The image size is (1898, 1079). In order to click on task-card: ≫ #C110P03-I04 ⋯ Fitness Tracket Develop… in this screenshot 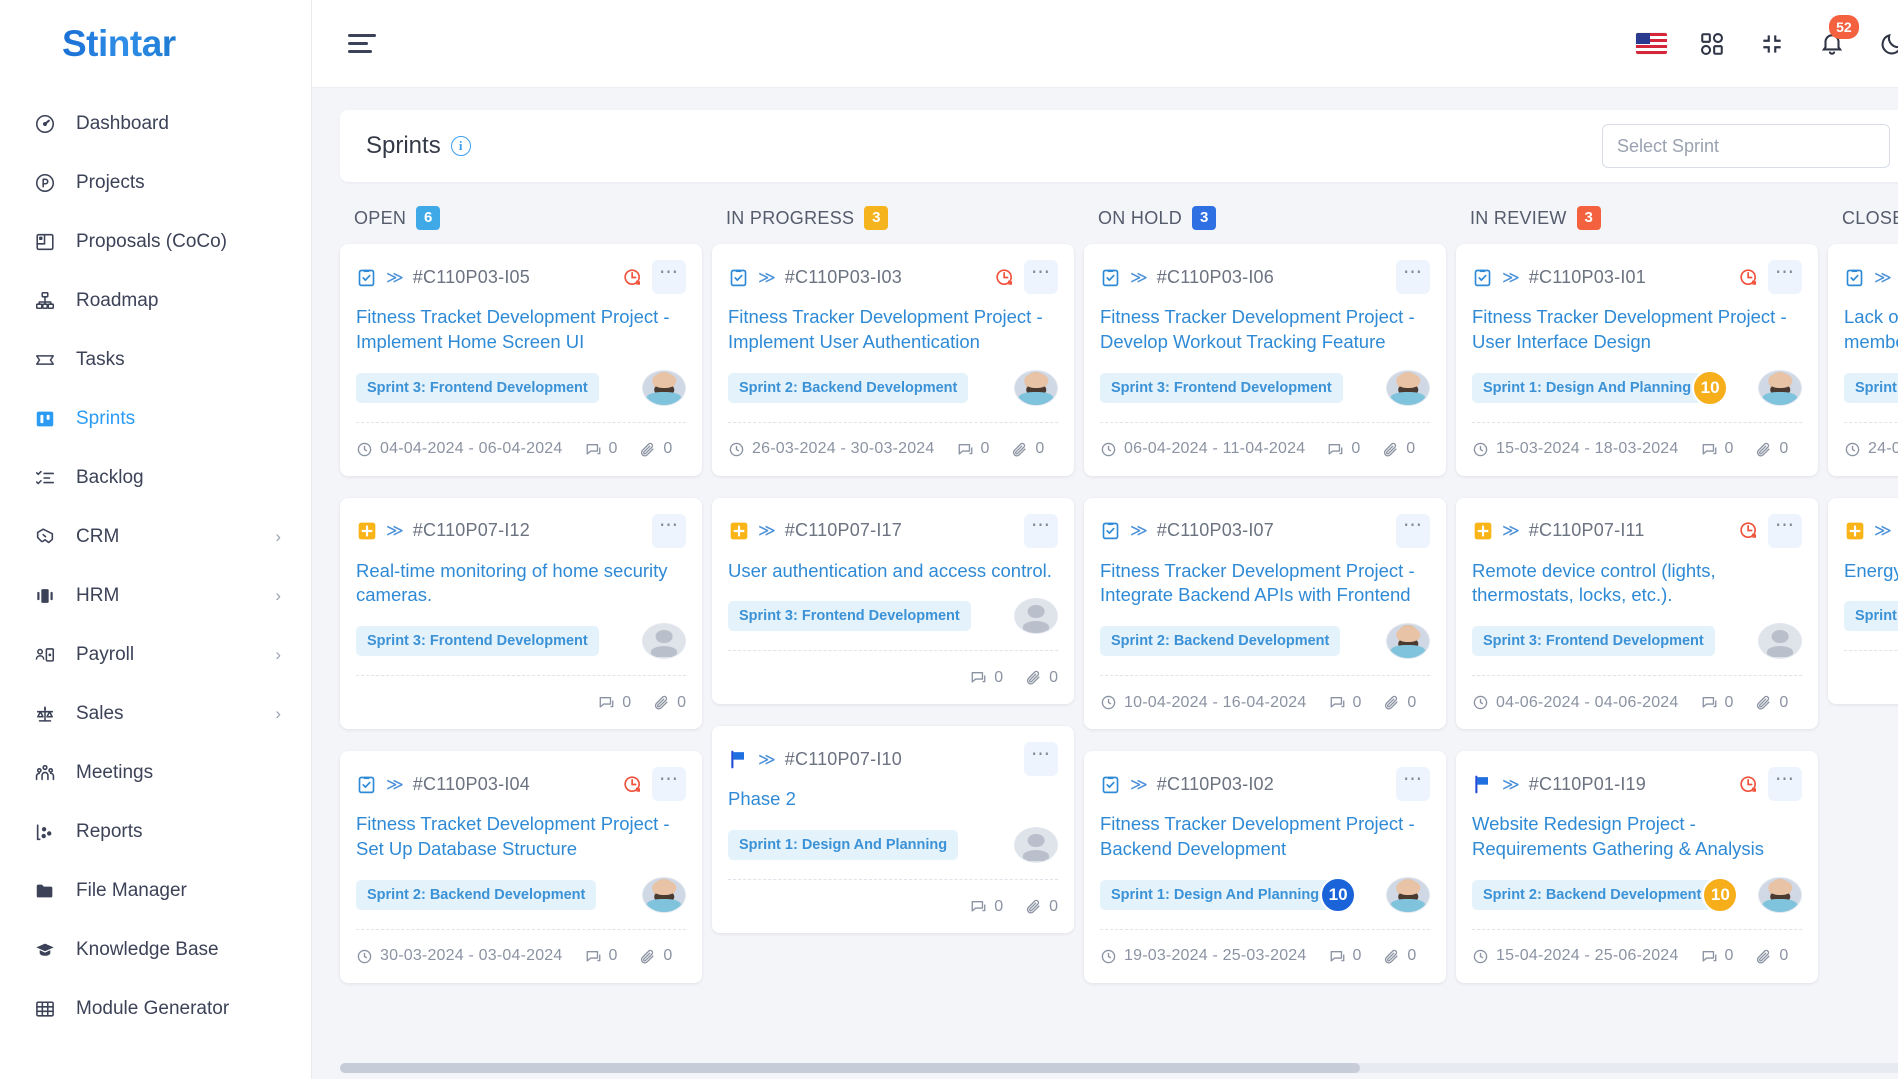, I will do `click(521, 867)`.